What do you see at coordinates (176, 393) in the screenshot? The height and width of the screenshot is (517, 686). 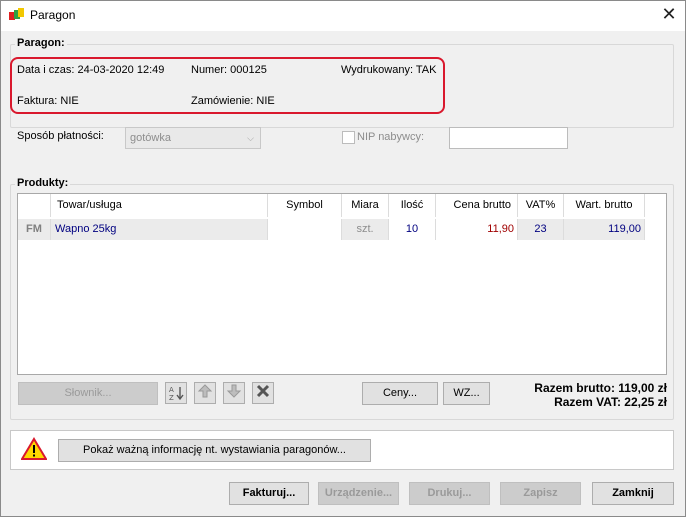 I see `sort-az-icon: AZ` at bounding box center [176, 393].